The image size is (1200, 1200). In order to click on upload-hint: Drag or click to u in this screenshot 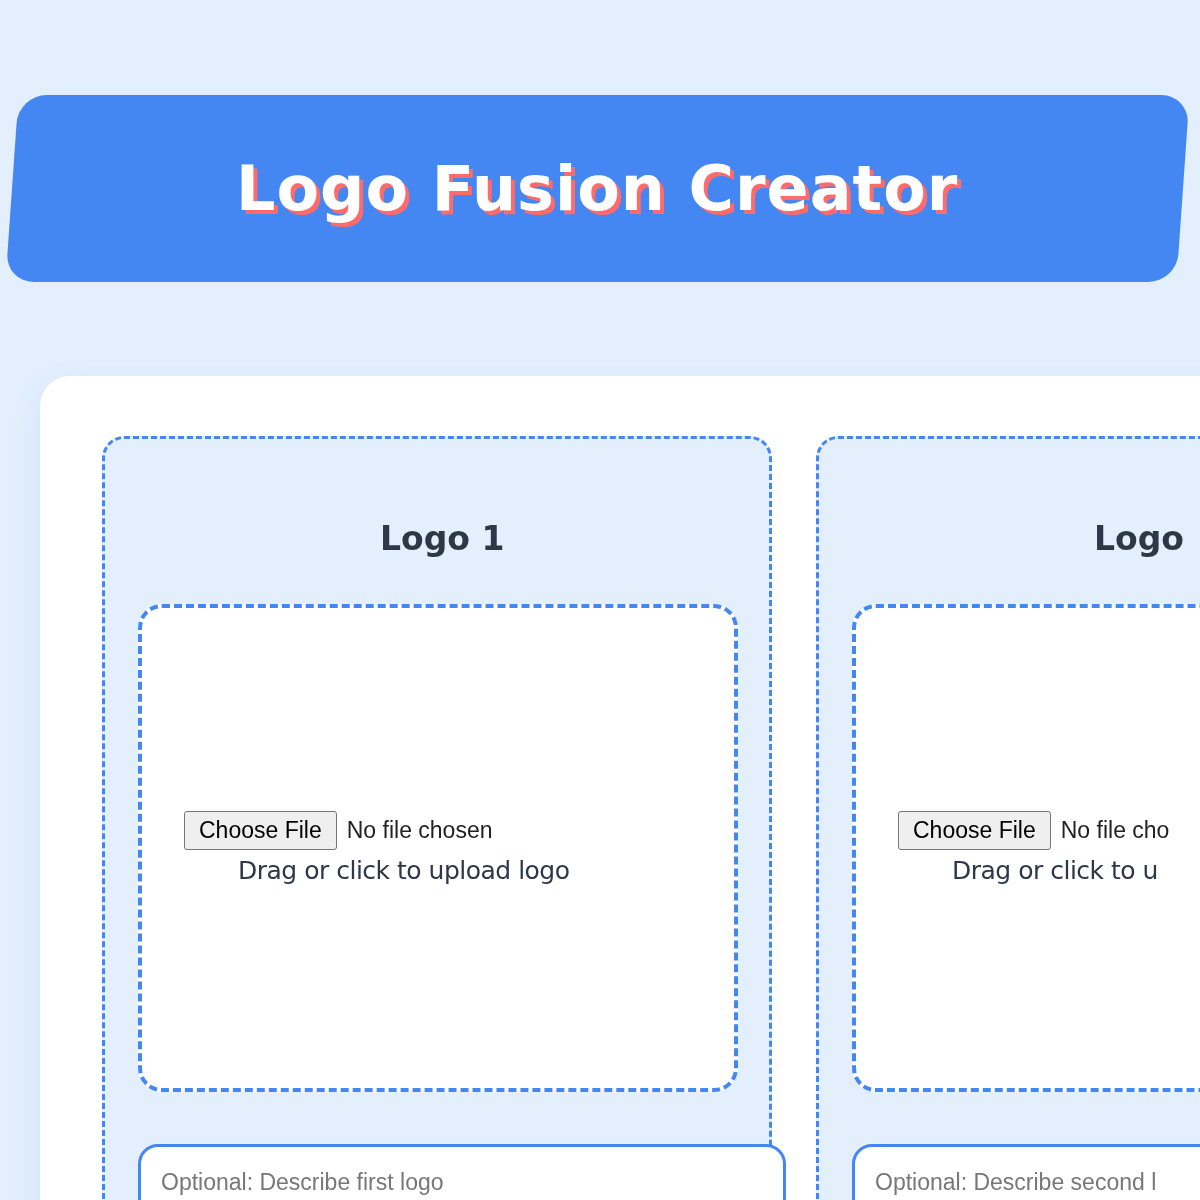, I will do `click(1055, 870)`.